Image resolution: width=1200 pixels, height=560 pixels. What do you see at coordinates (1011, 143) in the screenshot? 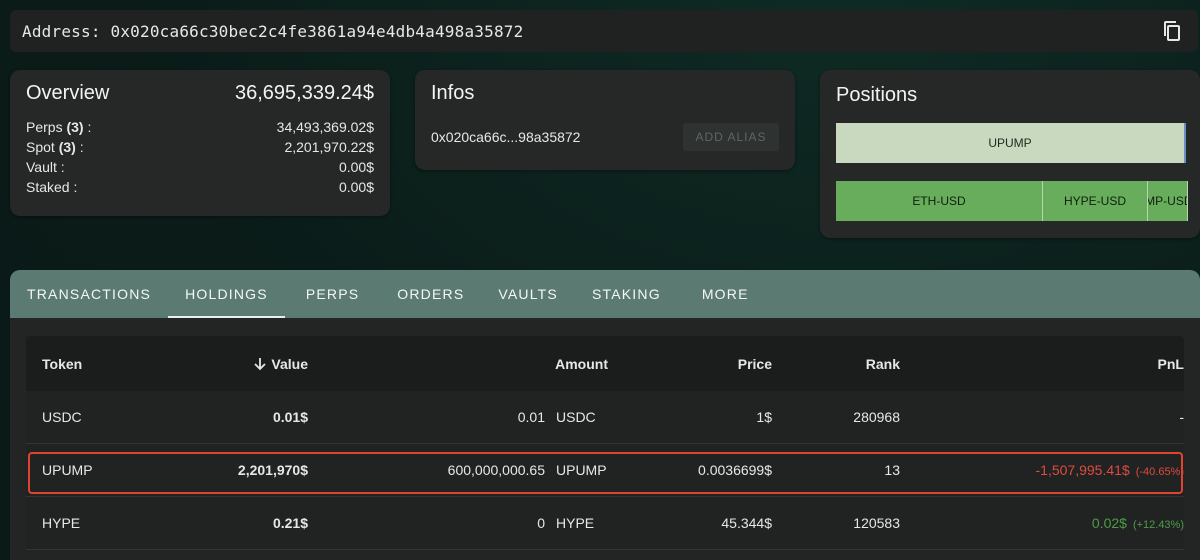
I see `position-spot-upump: UPUMP` at bounding box center [1011, 143].